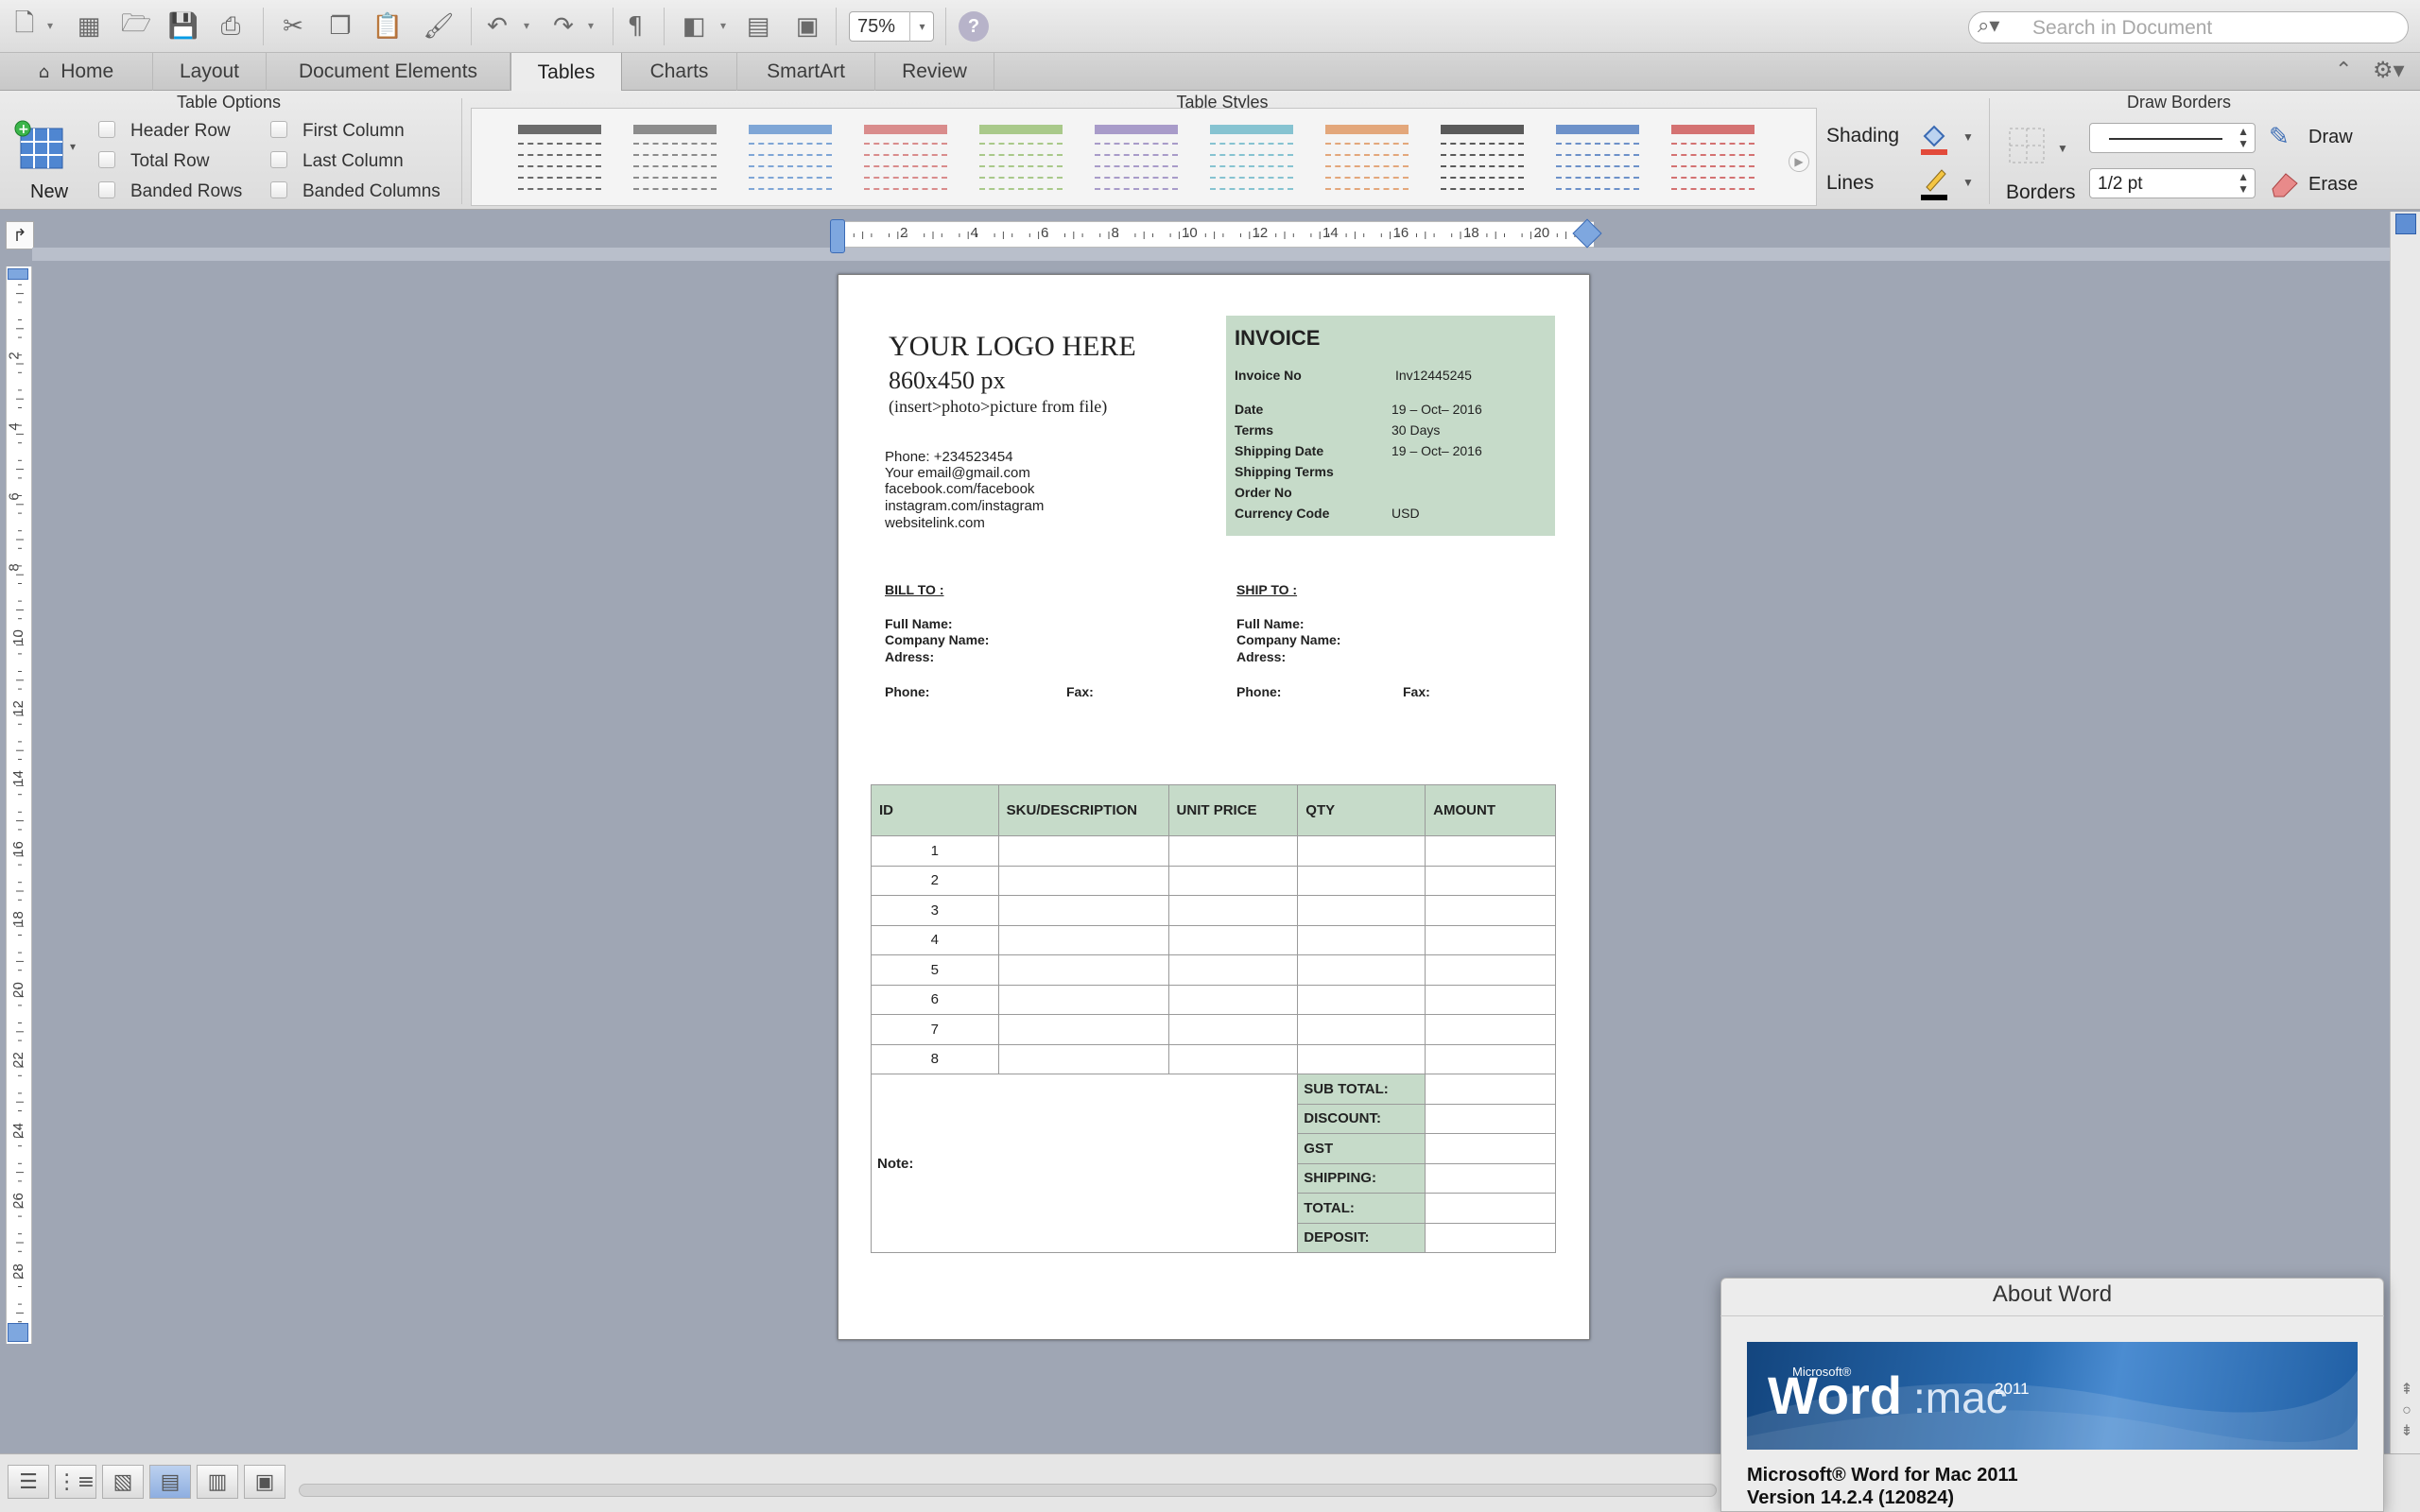 The width and height of the screenshot is (2420, 1512). I want to click on tab-review: Review, so click(934, 72).